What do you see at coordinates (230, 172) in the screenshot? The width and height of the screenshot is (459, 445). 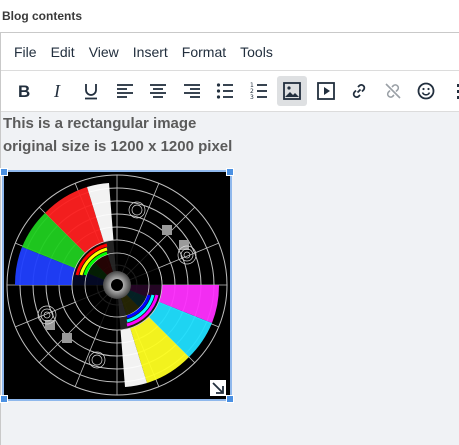 I see `resize-handle-top-right` at bounding box center [230, 172].